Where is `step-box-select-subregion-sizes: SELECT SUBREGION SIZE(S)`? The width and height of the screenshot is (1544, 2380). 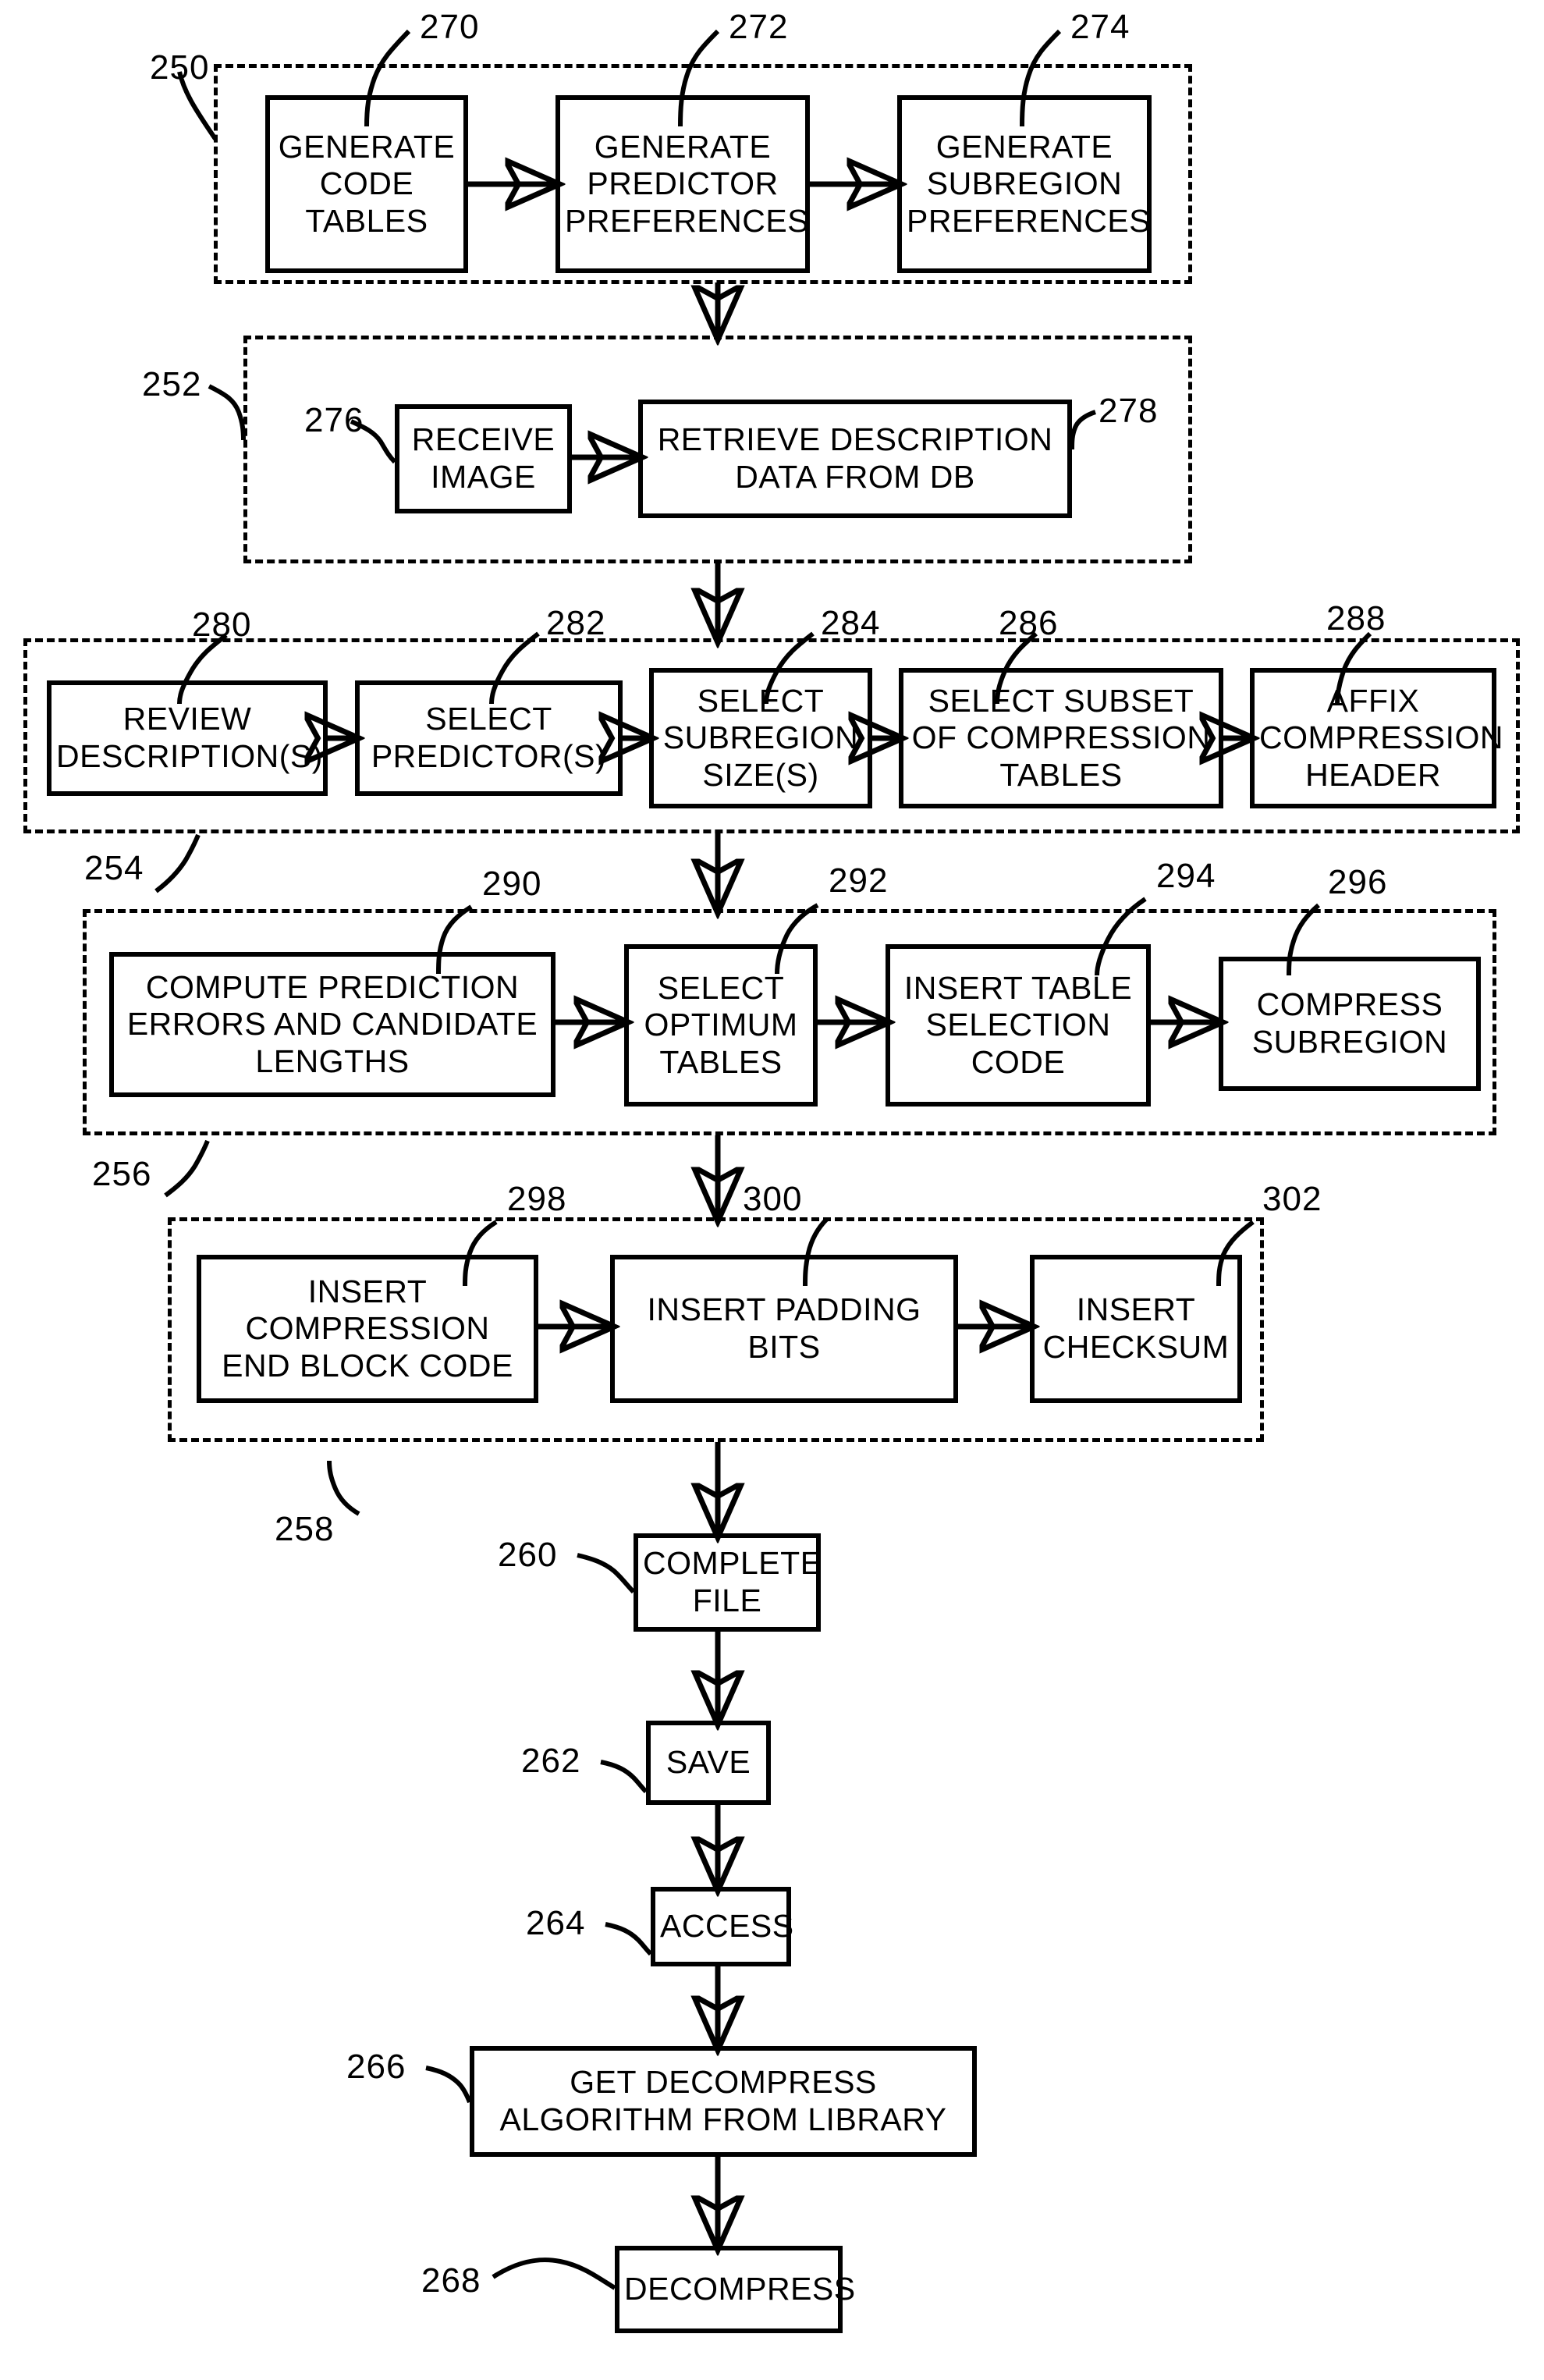 step-box-select-subregion-sizes: SELECT SUBREGION SIZE(S) is located at coordinates (760, 738).